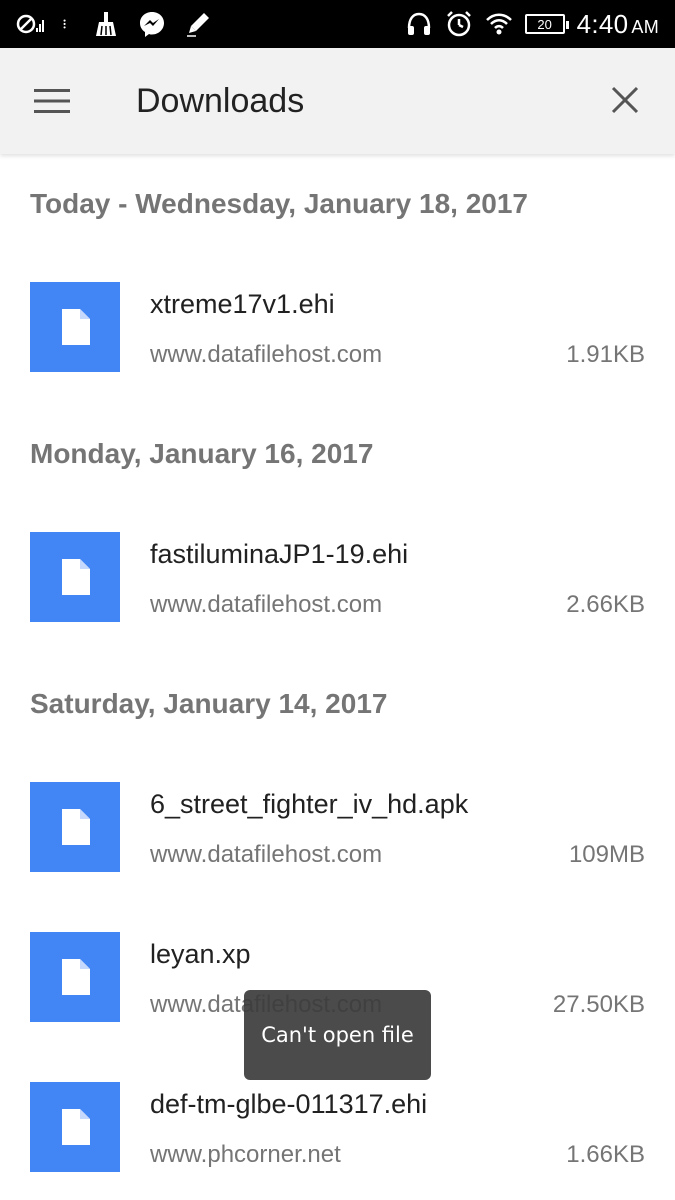  What do you see at coordinates (242, 304) in the screenshot?
I see `file-name: xtreme17v1.ehi` at bounding box center [242, 304].